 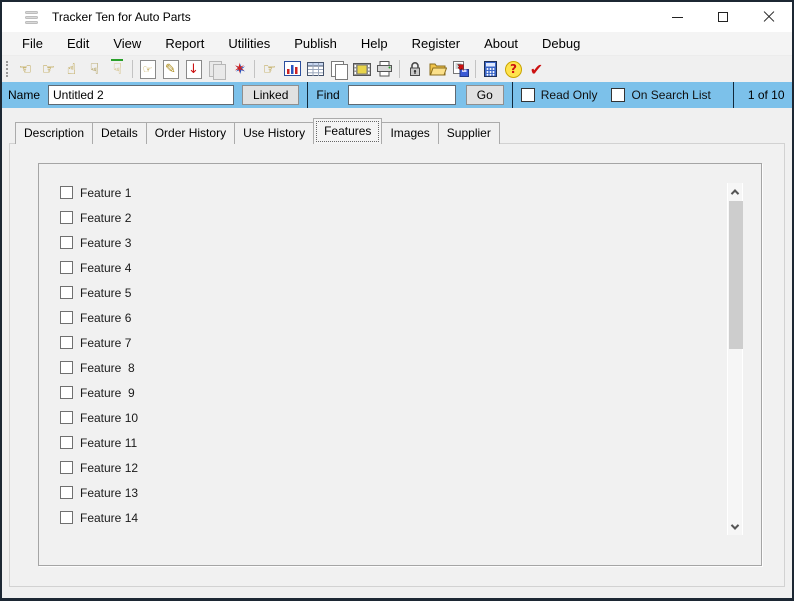 What do you see at coordinates (501, 43) in the screenshot?
I see `menu-about: About` at bounding box center [501, 43].